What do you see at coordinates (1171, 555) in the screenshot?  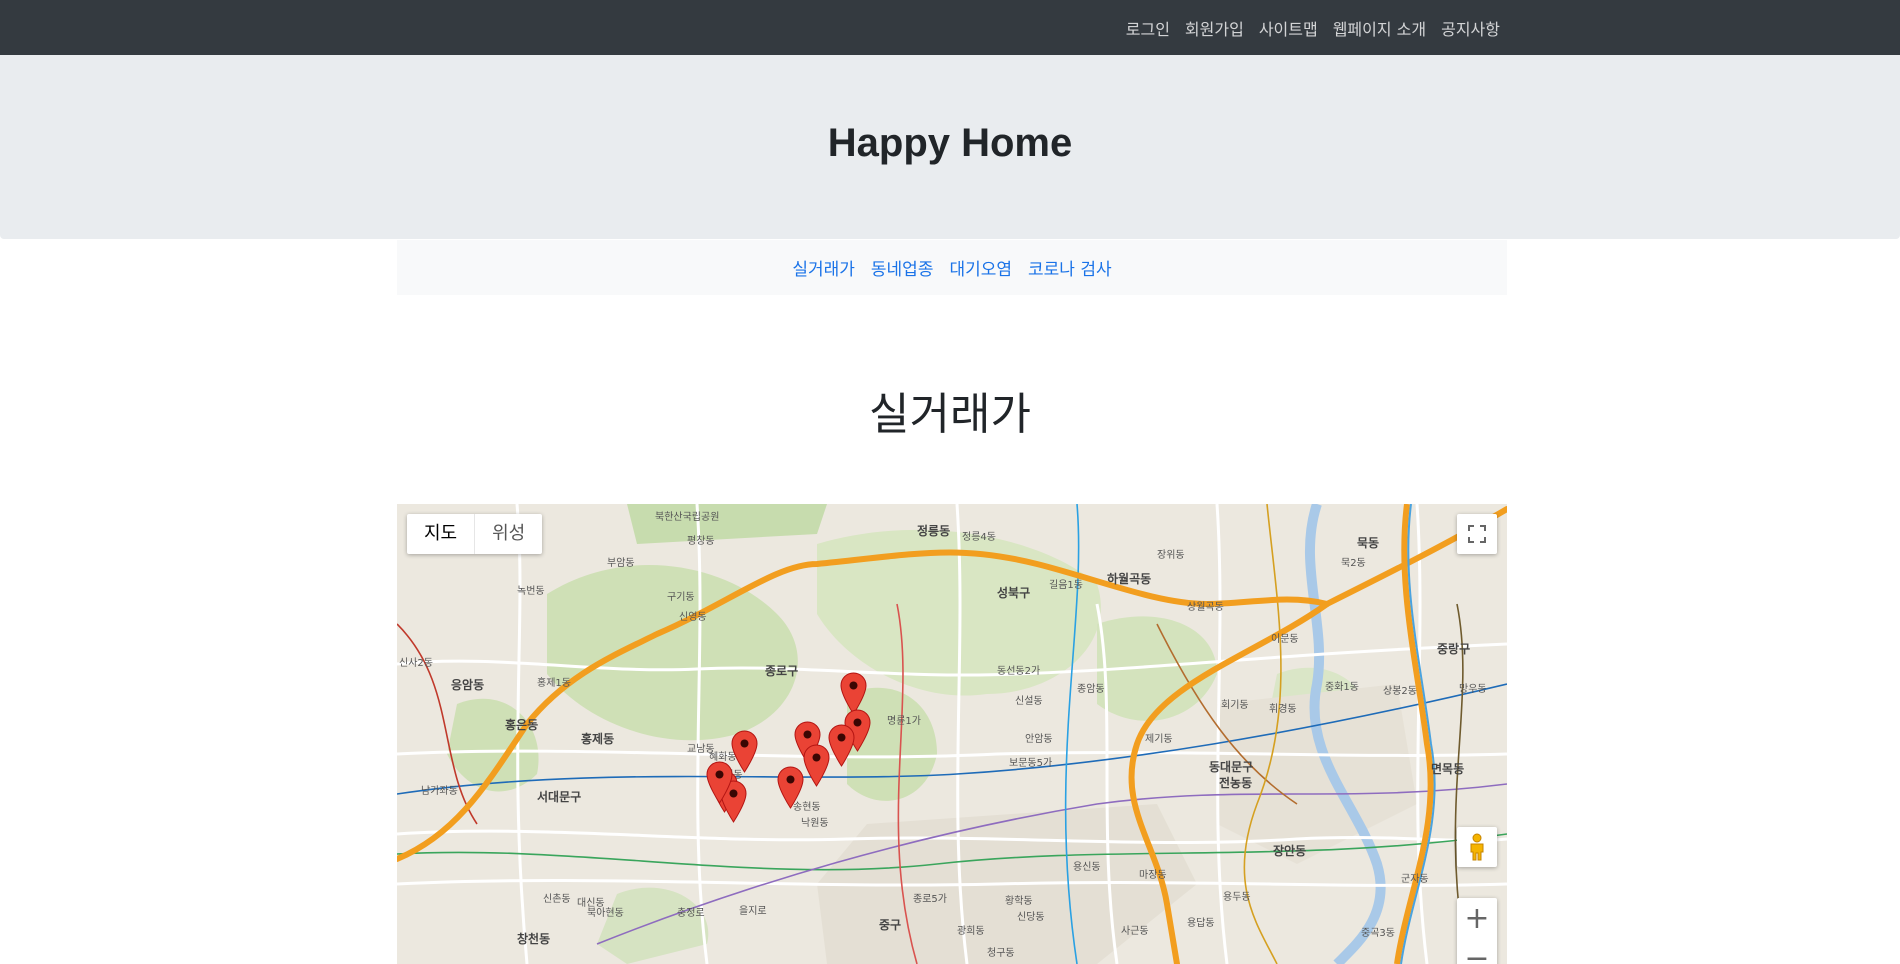 I see `map-label: 장위동` at bounding box center [1171, 555].